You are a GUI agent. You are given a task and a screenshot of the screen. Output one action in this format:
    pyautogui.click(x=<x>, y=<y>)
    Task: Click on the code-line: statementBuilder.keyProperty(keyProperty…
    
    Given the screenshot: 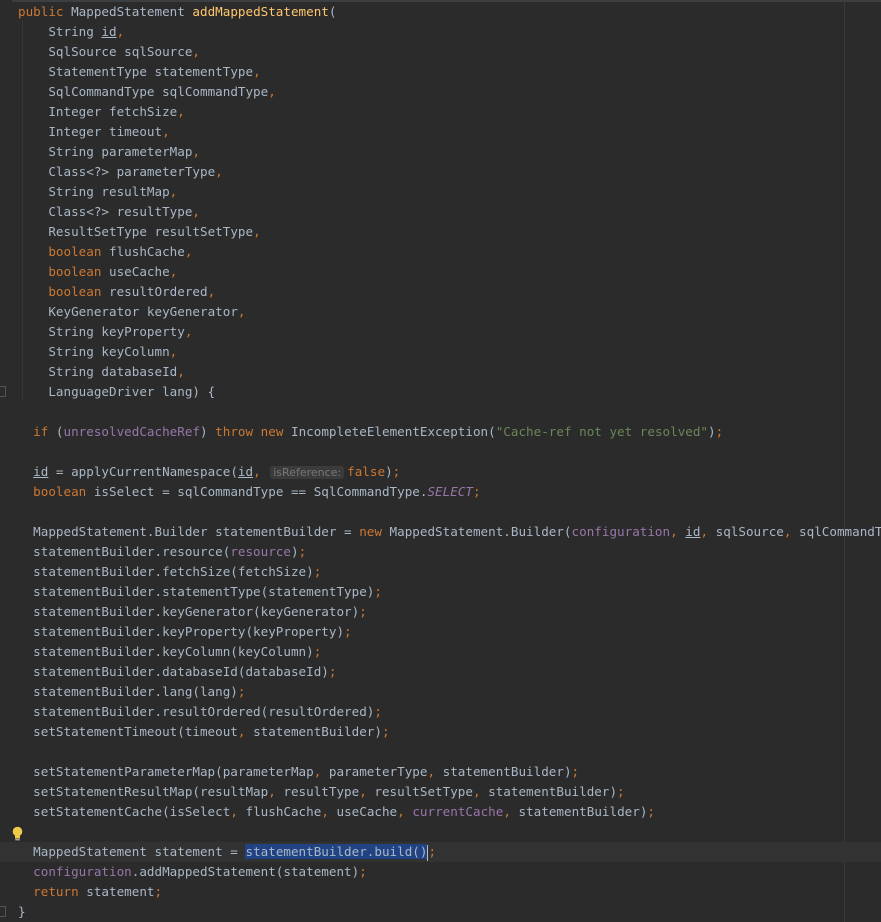 What is the action you would take?
    pyautogui.click(x=449, y=632)
    